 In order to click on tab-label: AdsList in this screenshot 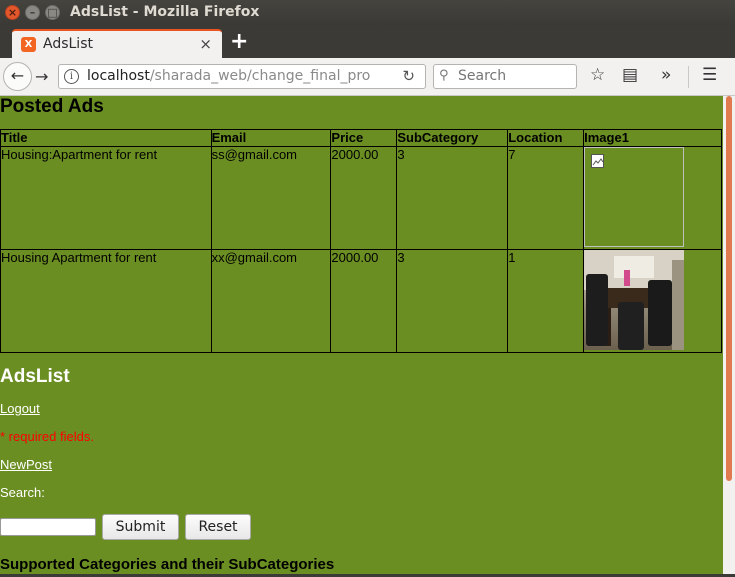, I will do `click(68, 44)`.